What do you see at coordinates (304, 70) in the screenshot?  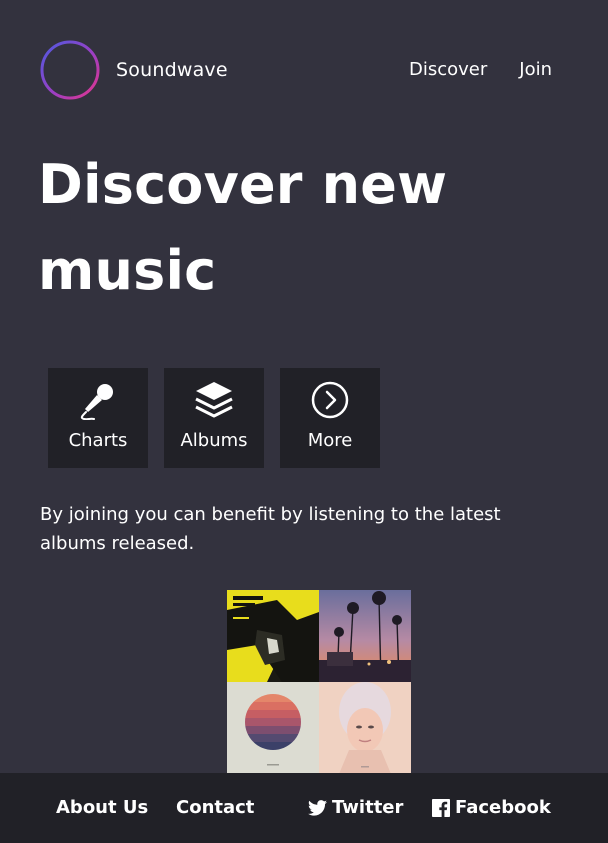 I see `header: Soundwave Discover Join` at bounding box center [304, 70].